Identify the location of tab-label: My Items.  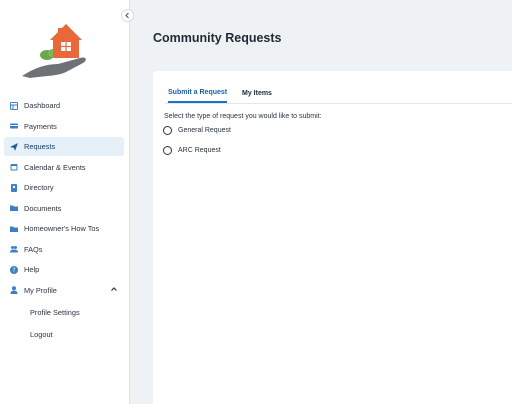
(257, 93).